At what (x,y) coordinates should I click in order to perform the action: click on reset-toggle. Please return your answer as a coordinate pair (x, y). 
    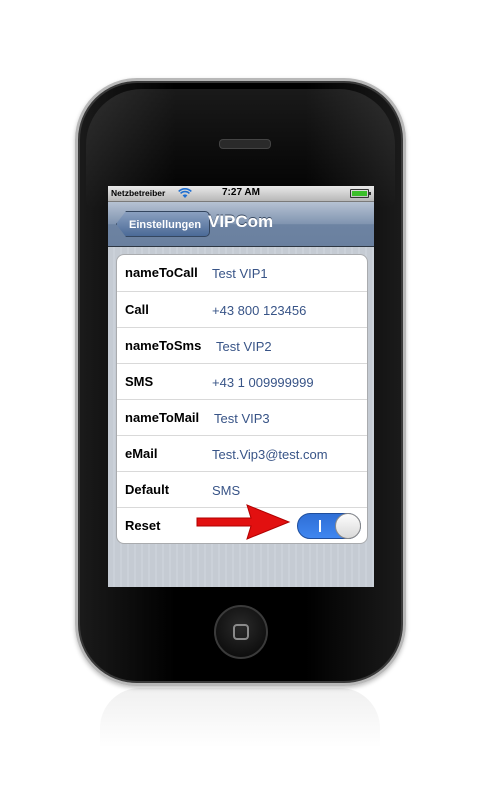
    Looking at the image, I should click on (329, 526).